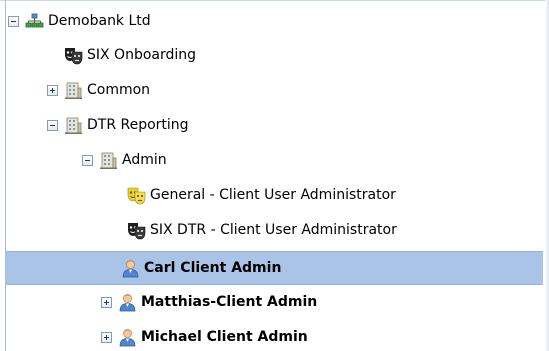 This screenshot has width=549, height=351. What do you see at coordinates (144, 160) in the screenshot?
I see `tree-node-label: Admin` at bounding box center [144, 160].